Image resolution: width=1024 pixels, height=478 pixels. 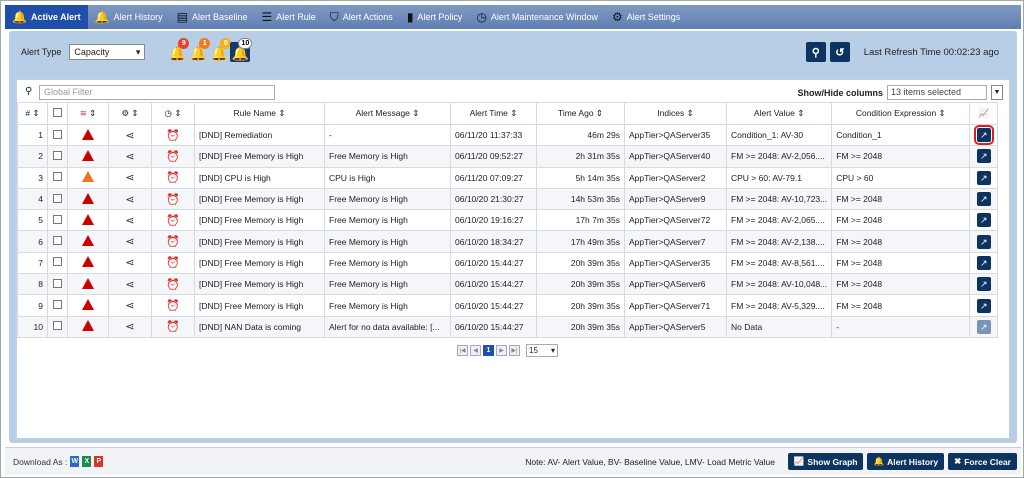 I want to click on history-icon: ↺, so click(x=839, y=52).